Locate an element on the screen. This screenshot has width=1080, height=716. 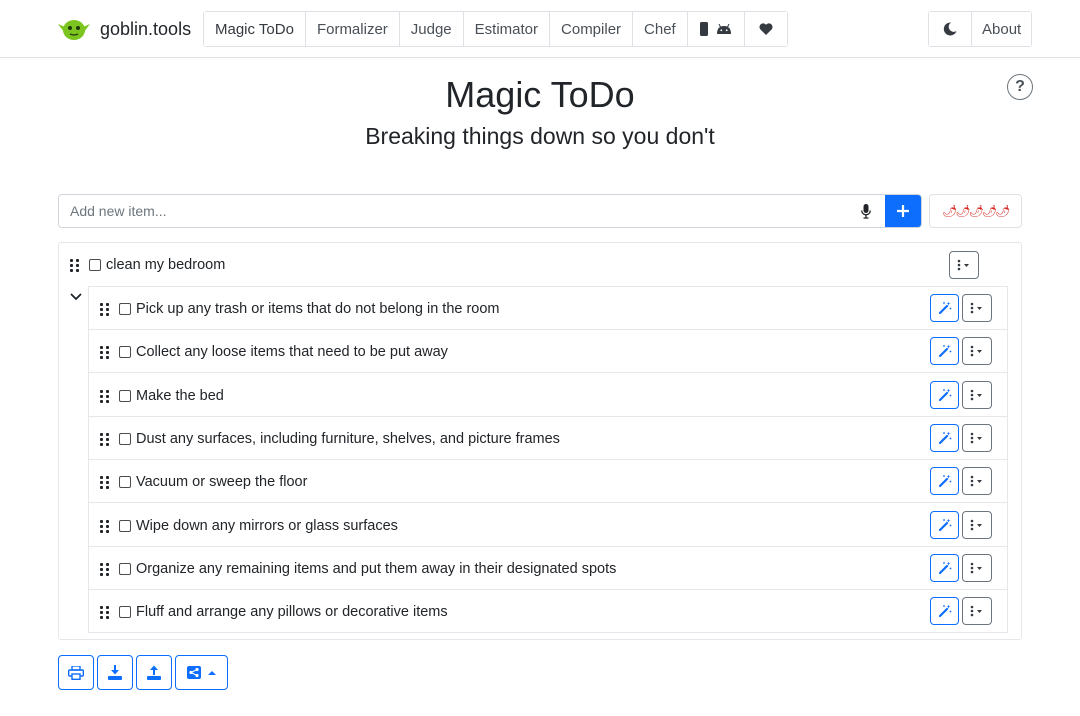
donate-button is located at coordinates (765, 29).